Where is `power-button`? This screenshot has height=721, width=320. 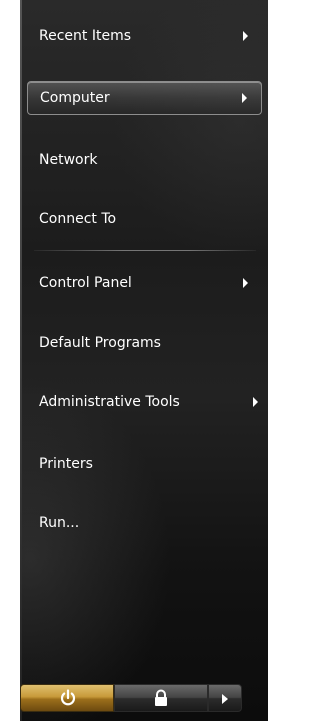
power-button is located at coordinates (67, 698).